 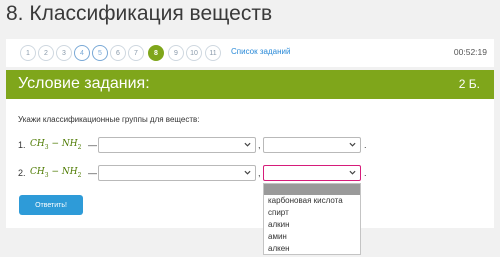 I want to click on dropdown-option-alcohol: спирт, so click(x=278, y=212).